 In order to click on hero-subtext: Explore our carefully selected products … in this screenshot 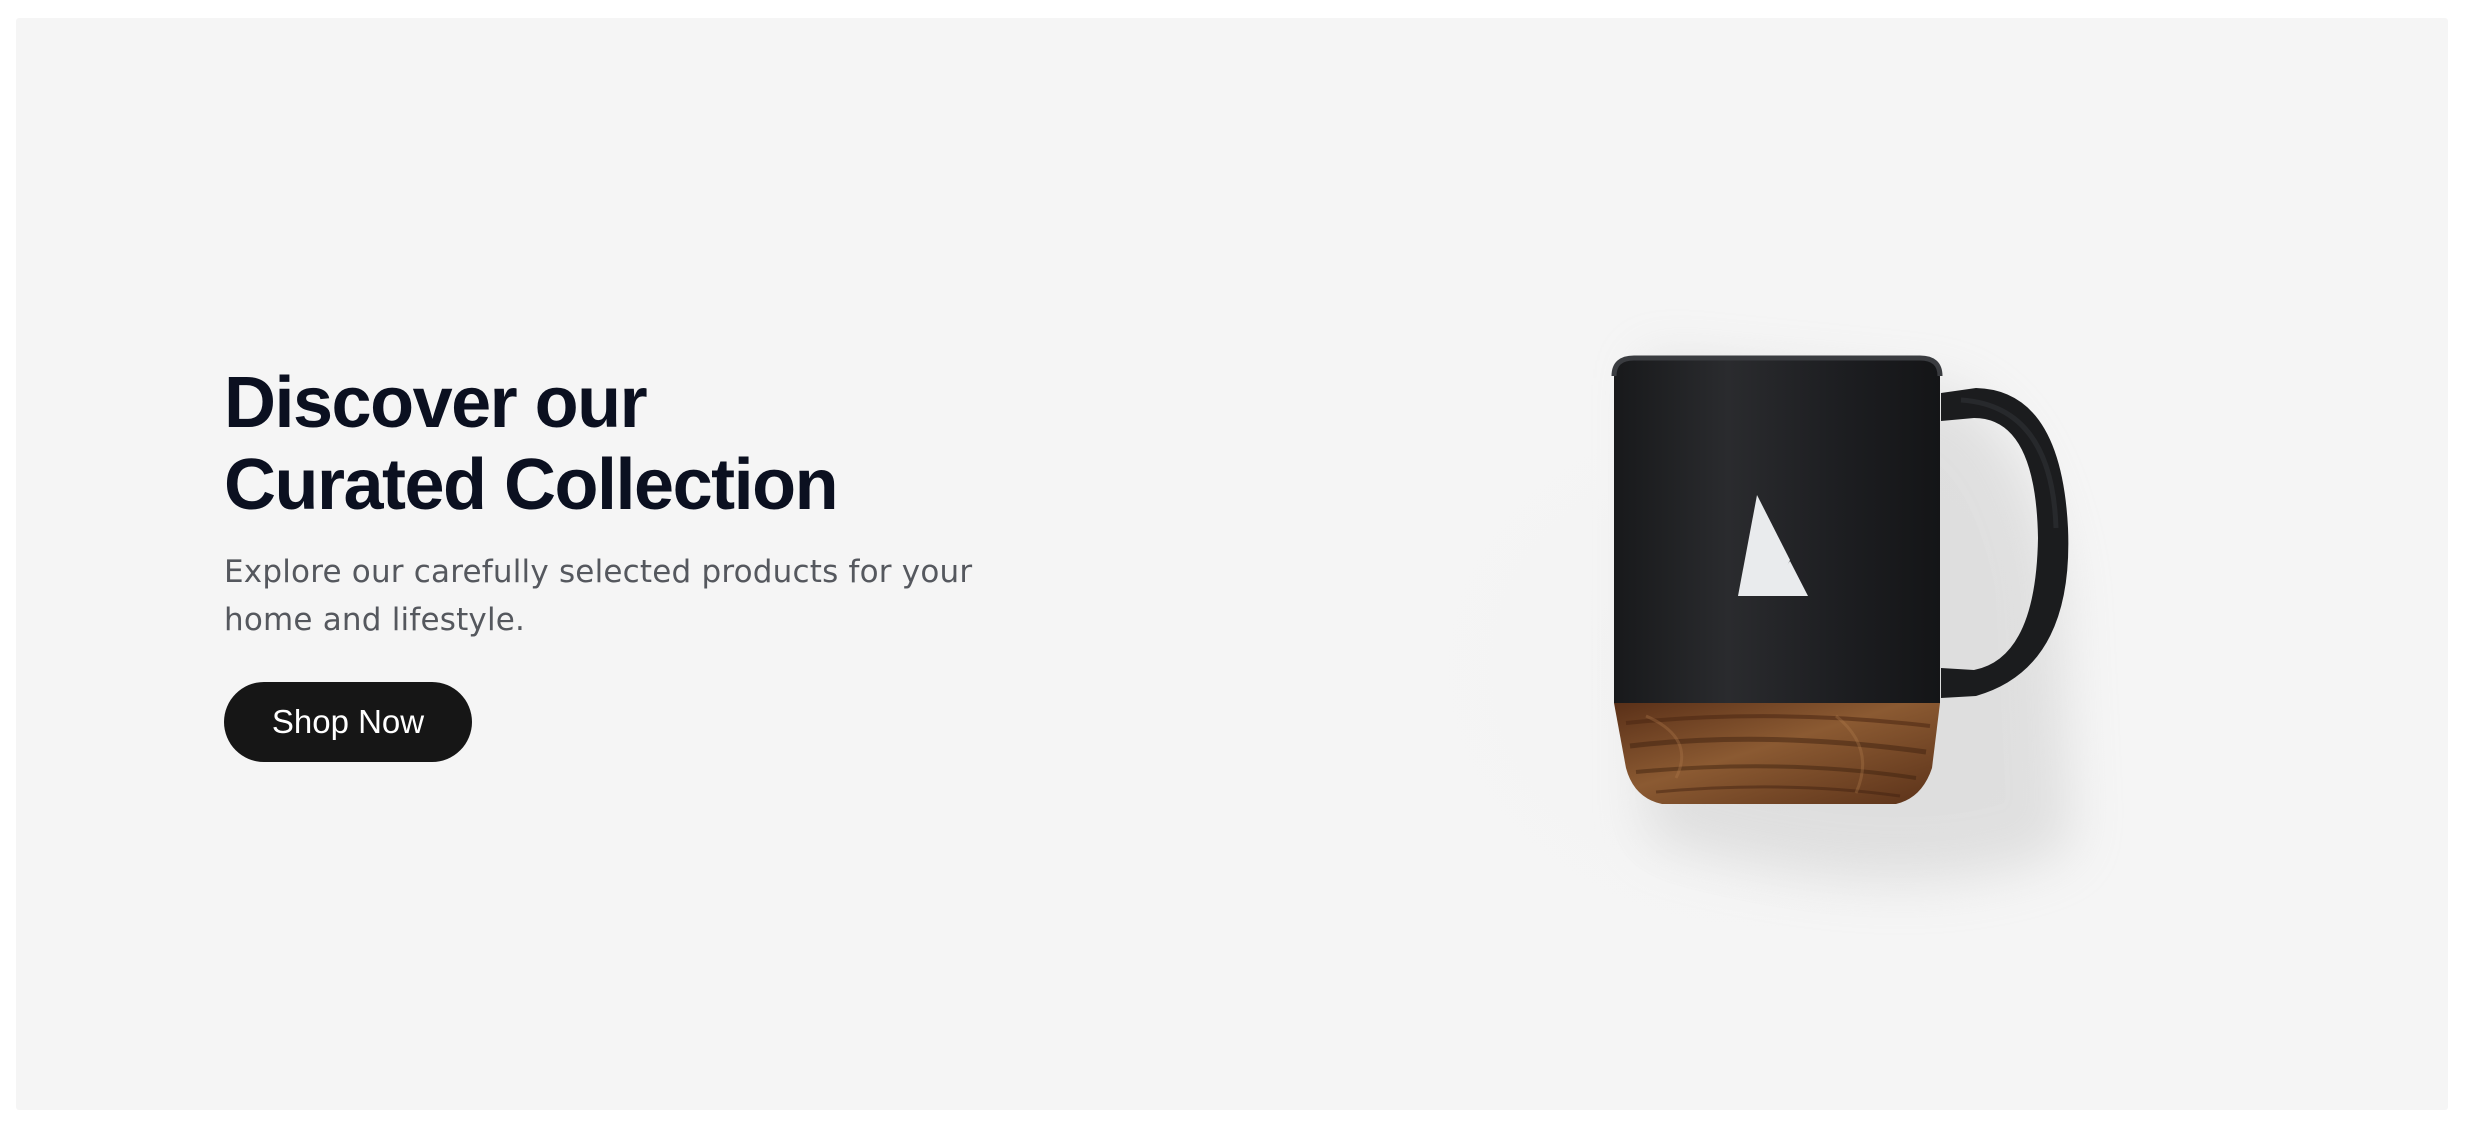, I will do `click(598, 596)`.